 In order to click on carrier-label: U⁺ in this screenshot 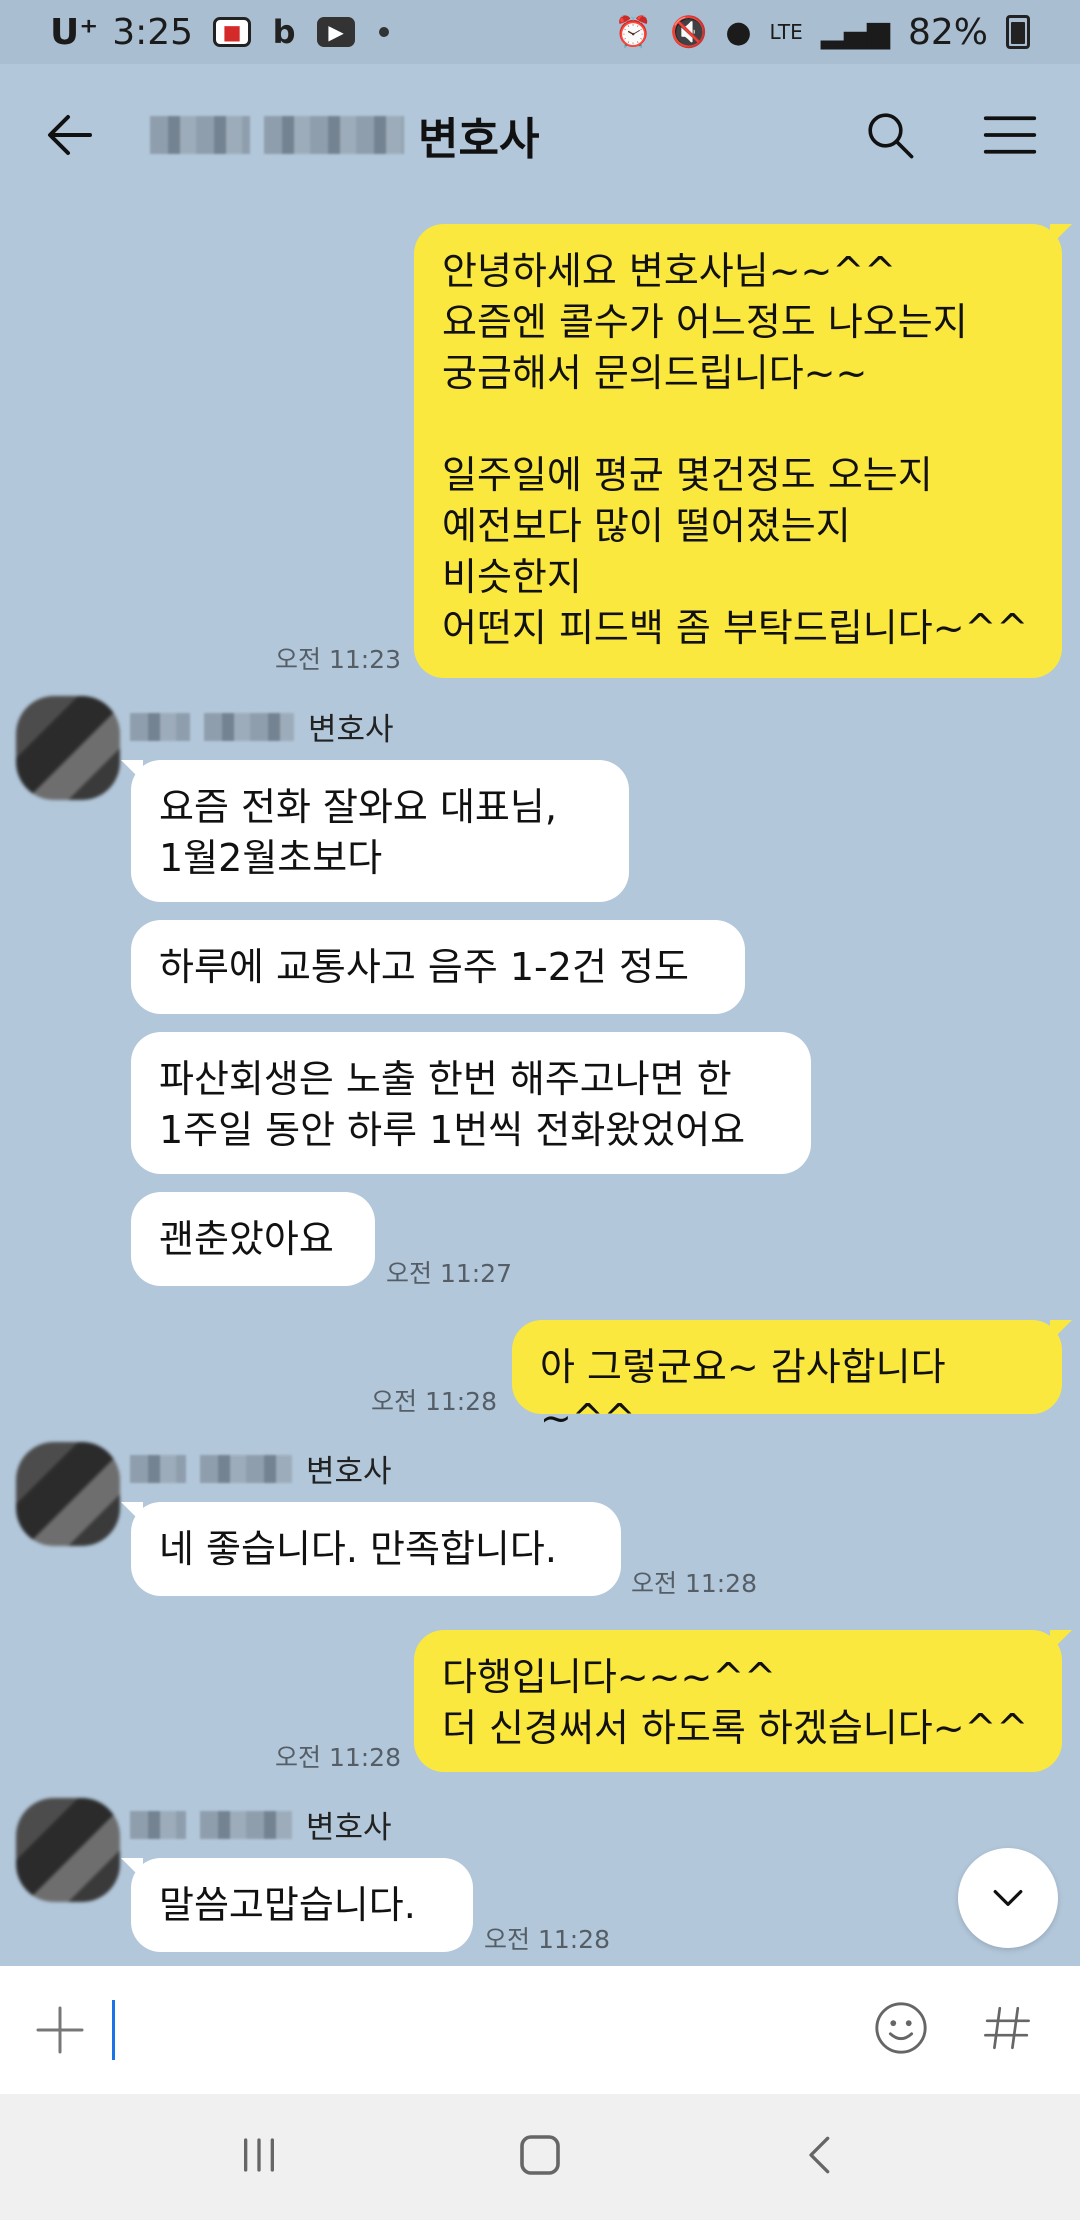, I will do `click(74, 32)`.